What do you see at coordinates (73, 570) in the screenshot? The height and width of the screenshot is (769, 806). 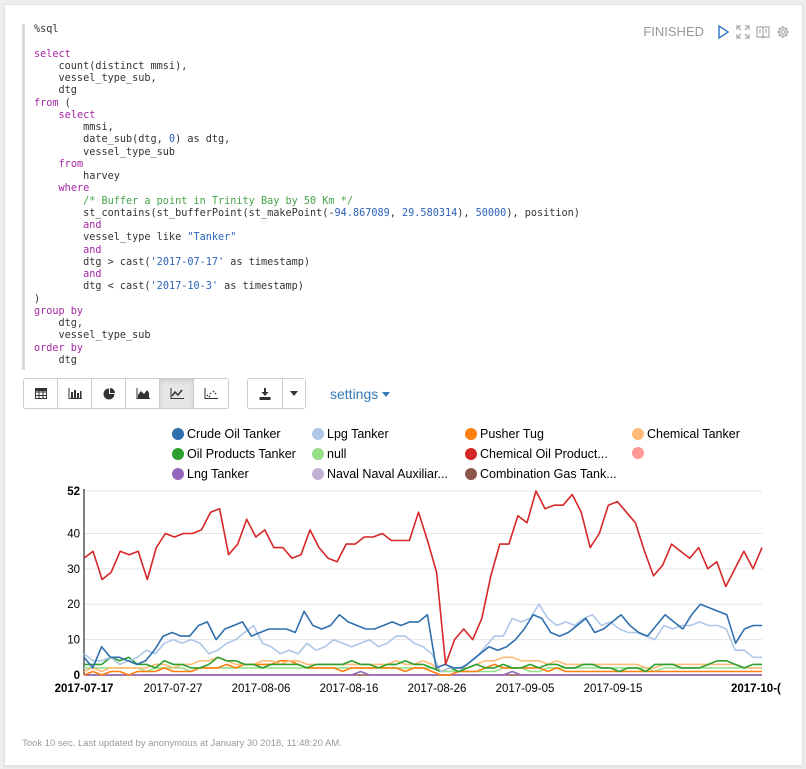 I see `y-tick-label: 30` at bounding box center [73, 570].